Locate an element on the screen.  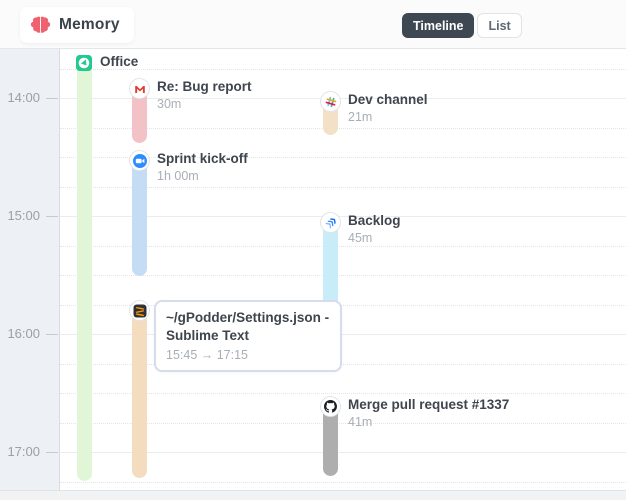
brain-icon is located at coordinates (40, 25).